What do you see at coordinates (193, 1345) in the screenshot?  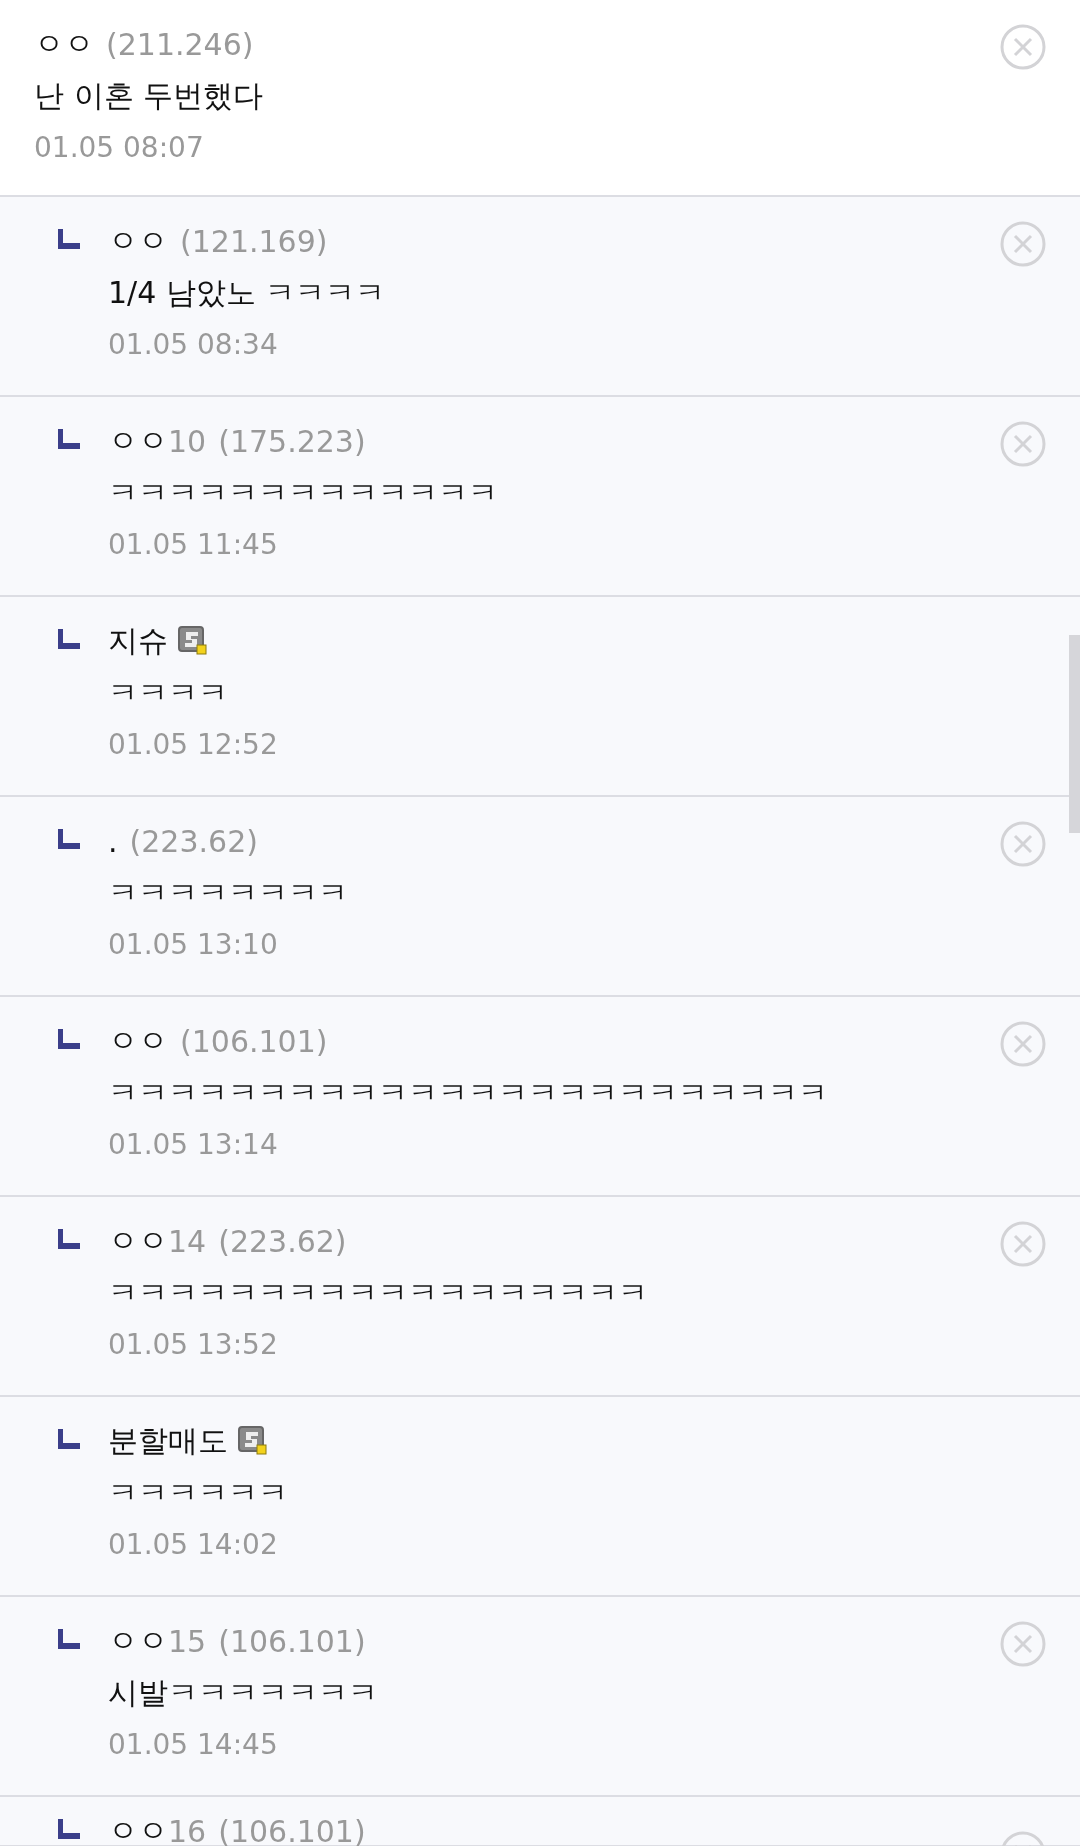 I see `comment-time: 01.05 13:52` at bounding box center [193, 1345].